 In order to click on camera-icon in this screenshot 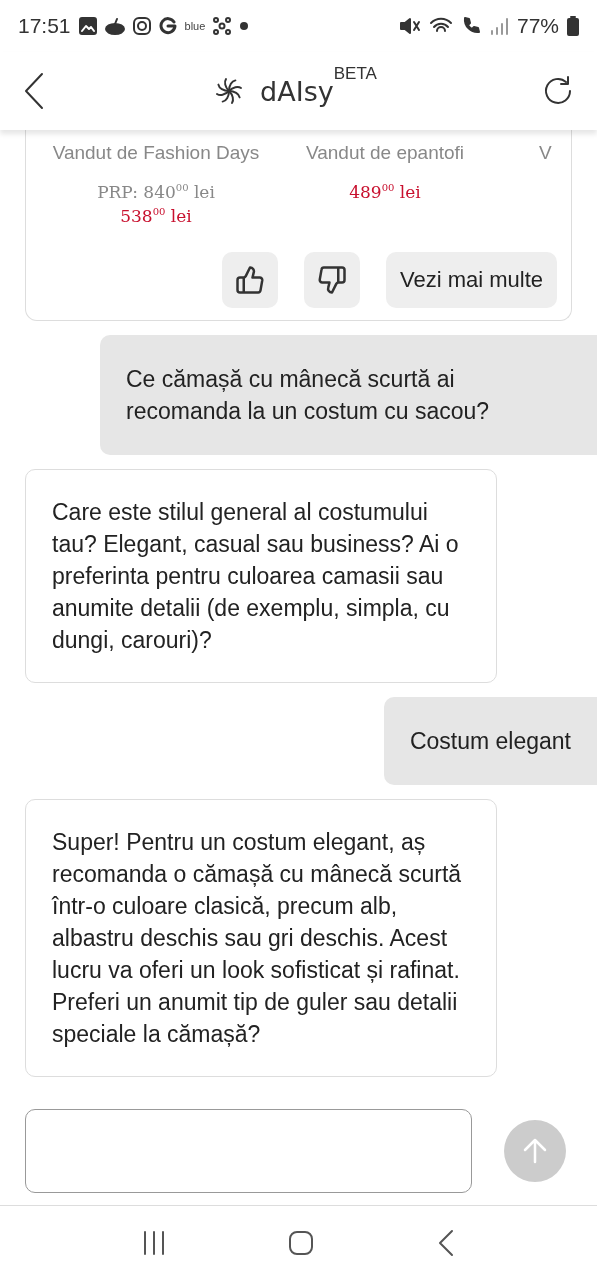, I will do `click(141, 26)`.